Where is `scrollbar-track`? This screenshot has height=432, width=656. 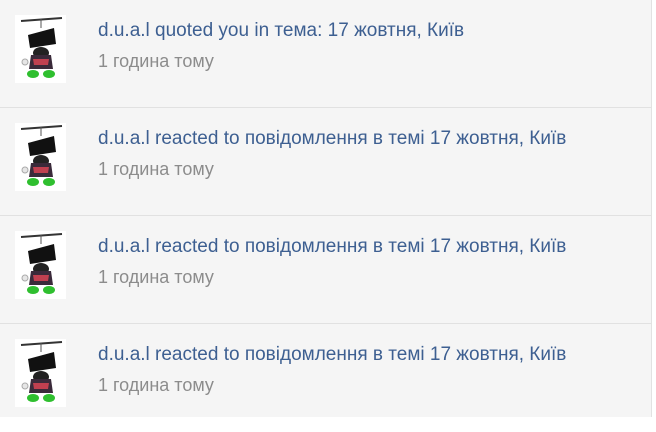
scrollbar-track is located at coordinates (653, 208).